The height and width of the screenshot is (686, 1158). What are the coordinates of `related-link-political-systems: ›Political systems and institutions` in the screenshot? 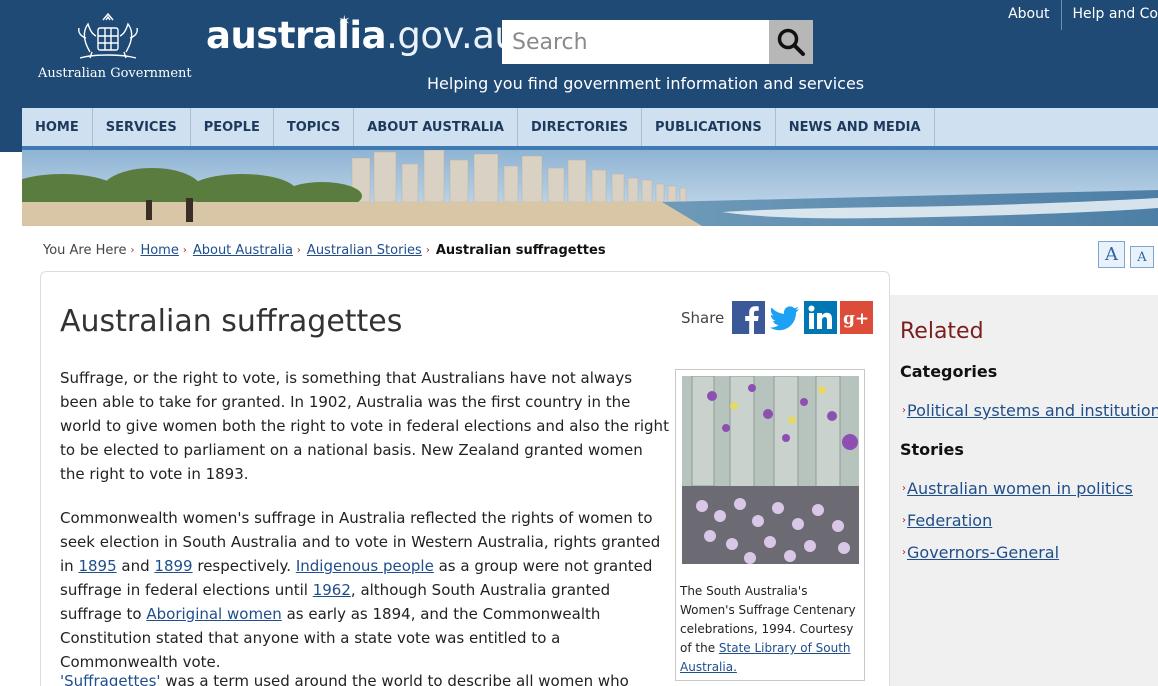 It's located at (1030, 410).